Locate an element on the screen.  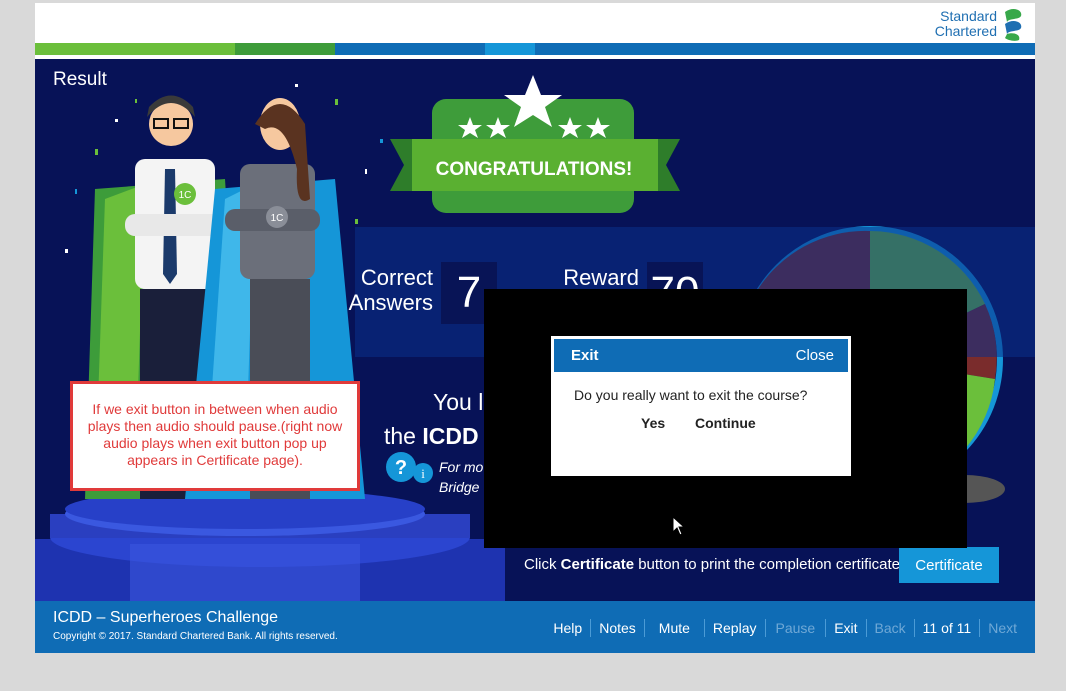
podium is located at coordinates (270, 545).